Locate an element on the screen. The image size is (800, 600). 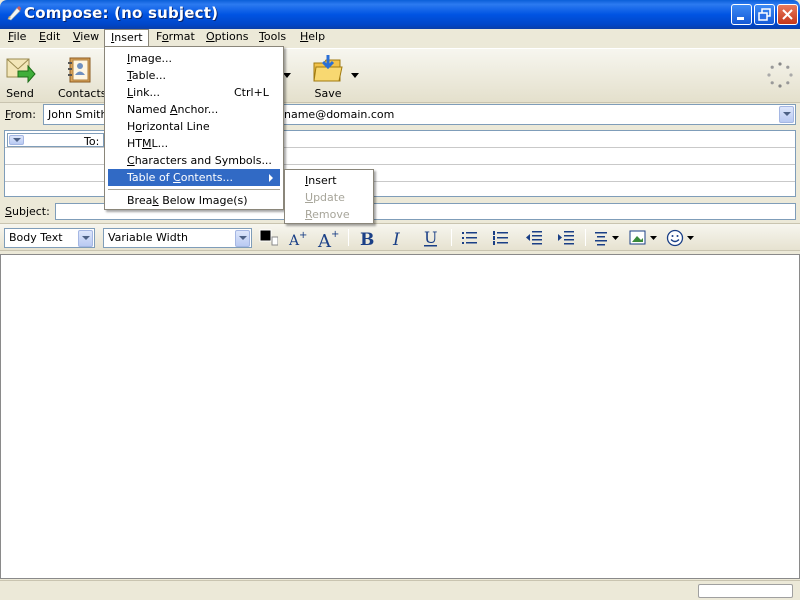
font-dropdown-button is located at coordinates (242, 238).